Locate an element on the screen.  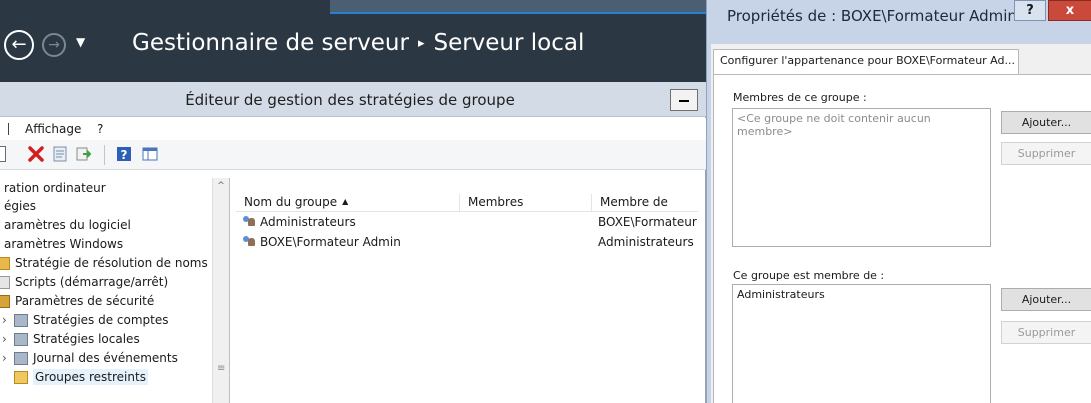
tree-item: › Stratégies locales is located at coordinates (71, 339).